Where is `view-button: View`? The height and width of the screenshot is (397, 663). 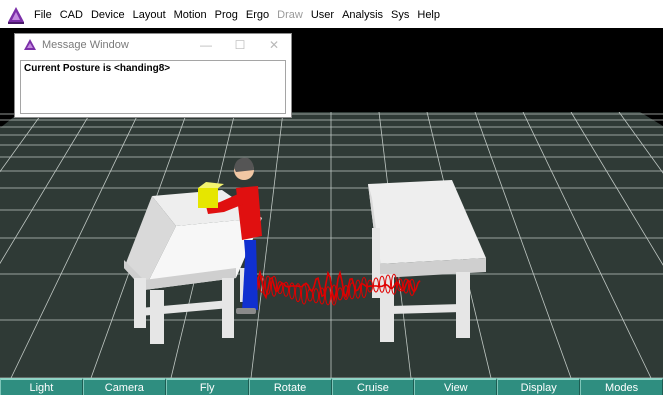
view-button: View is located at coordinates (456, 386).